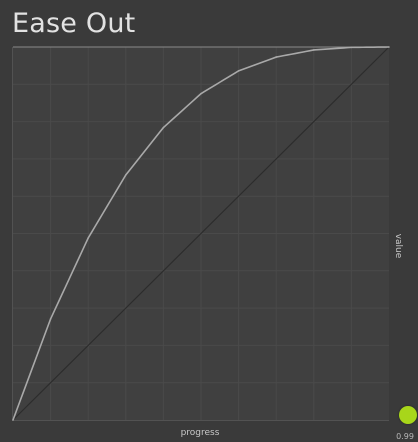 Image resolution: width=418 pixels, height=442 pixels. Describe the element at coordinates (200, 433) in the screenshot. I see `x-axis-label: progress` at that location.